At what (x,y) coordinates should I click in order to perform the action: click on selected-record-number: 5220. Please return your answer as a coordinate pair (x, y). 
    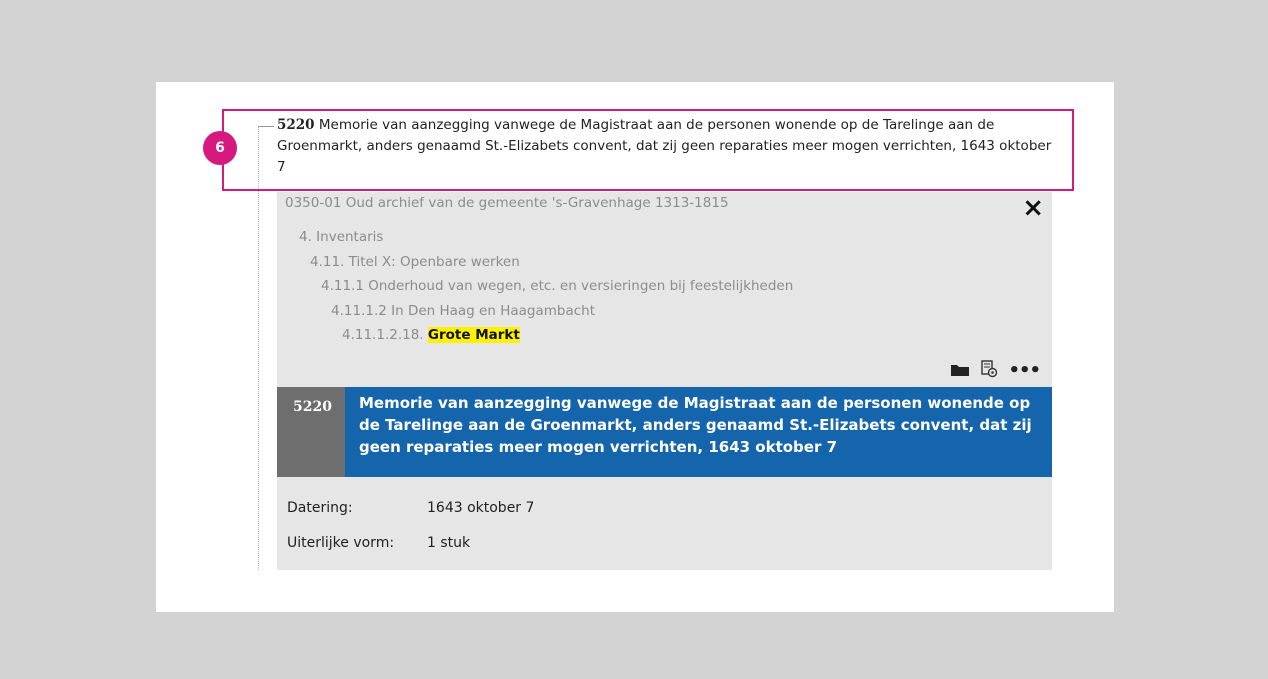
    Looking at the image, I should click on (311, 432).